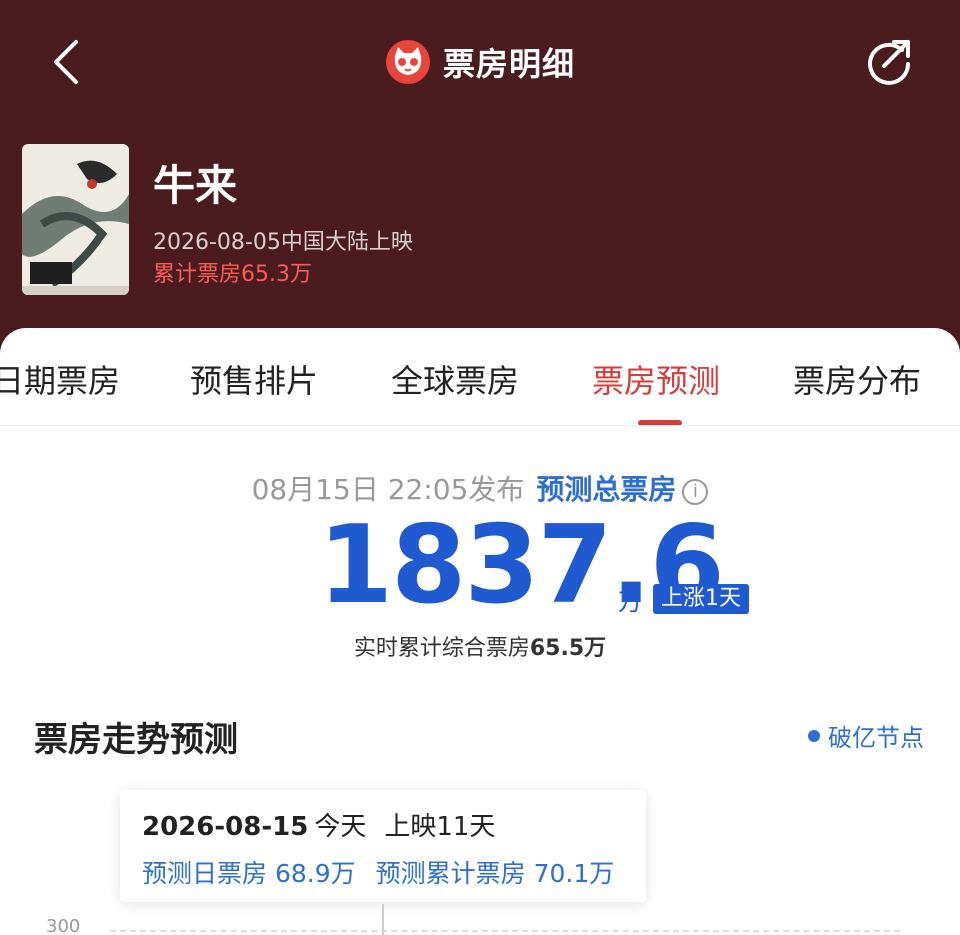 The image size is (960, 935). Describe the element at coordinates (660, 422) in the screenshot. I see `active-tab-indicator` at that location.